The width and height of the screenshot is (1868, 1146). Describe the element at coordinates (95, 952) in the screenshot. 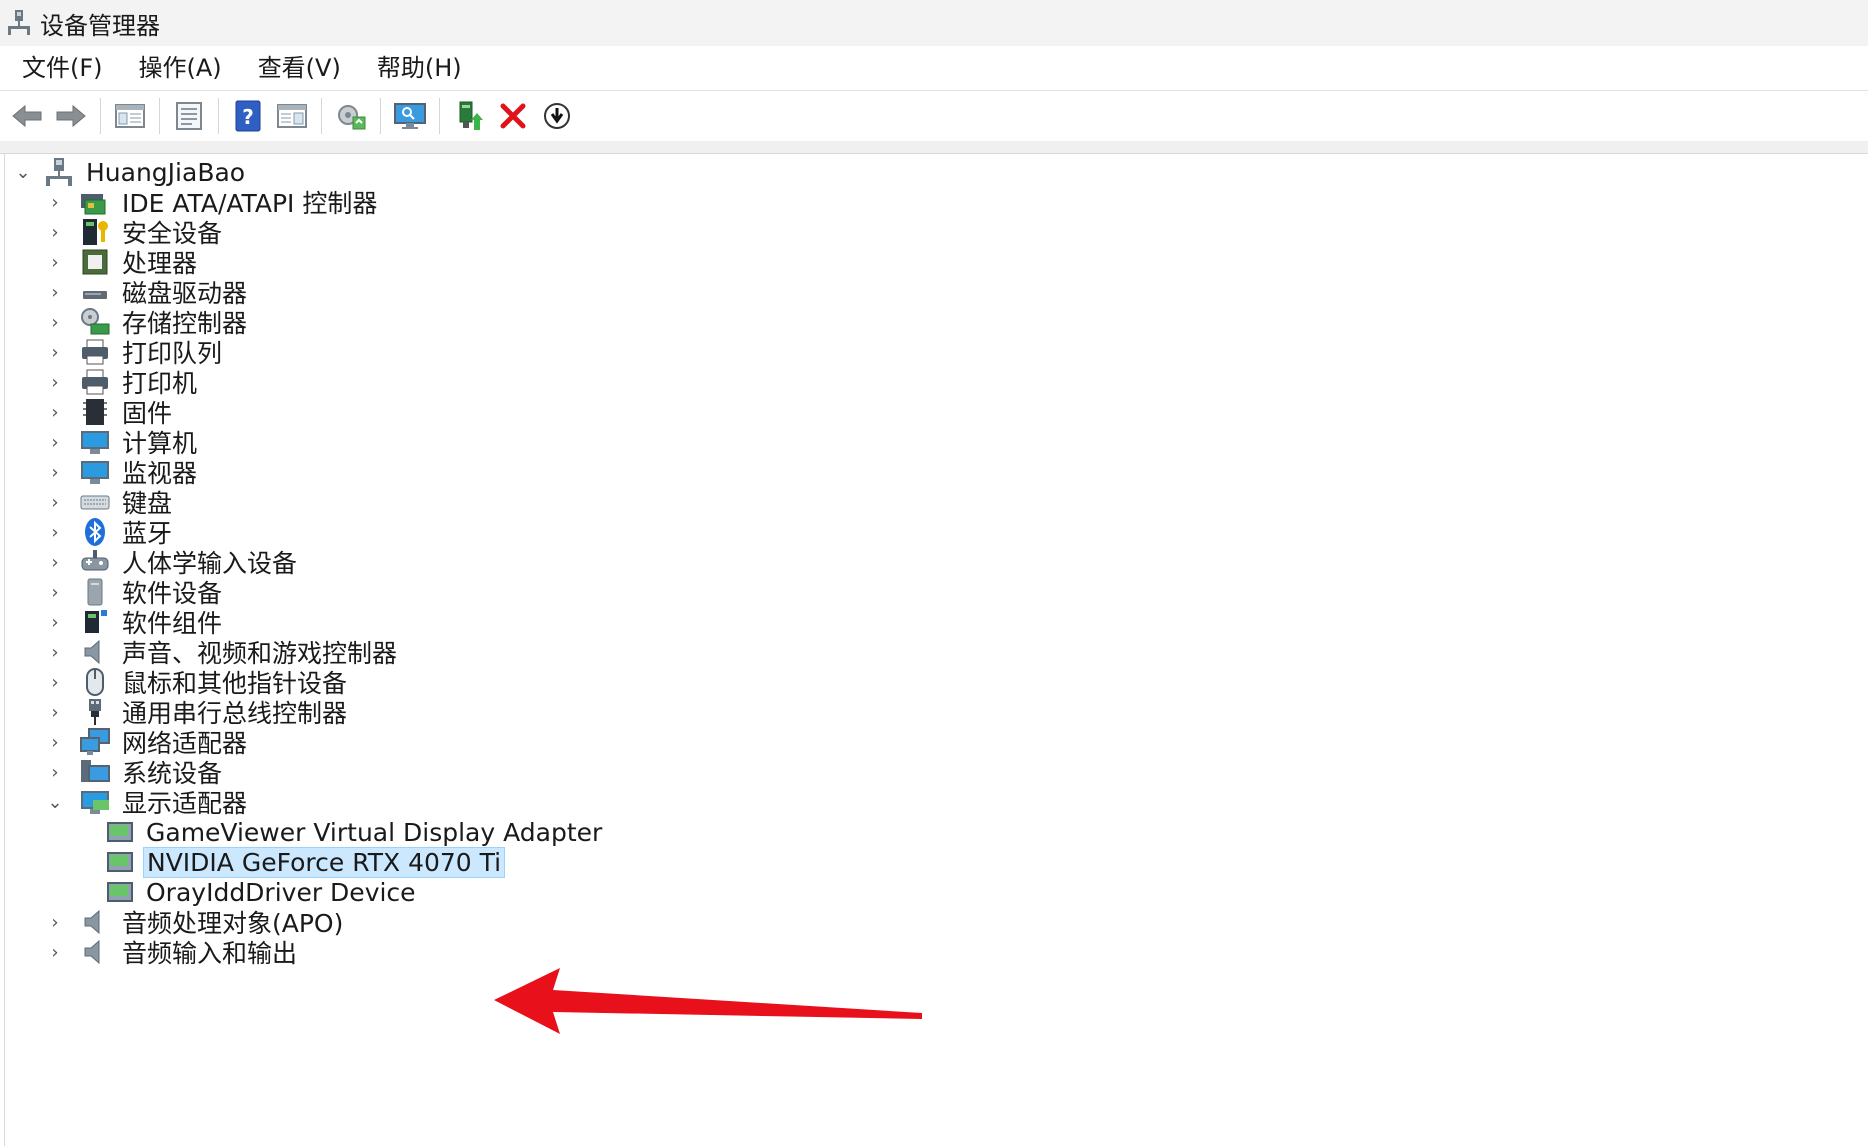

I see `speaker-icon` at that location.